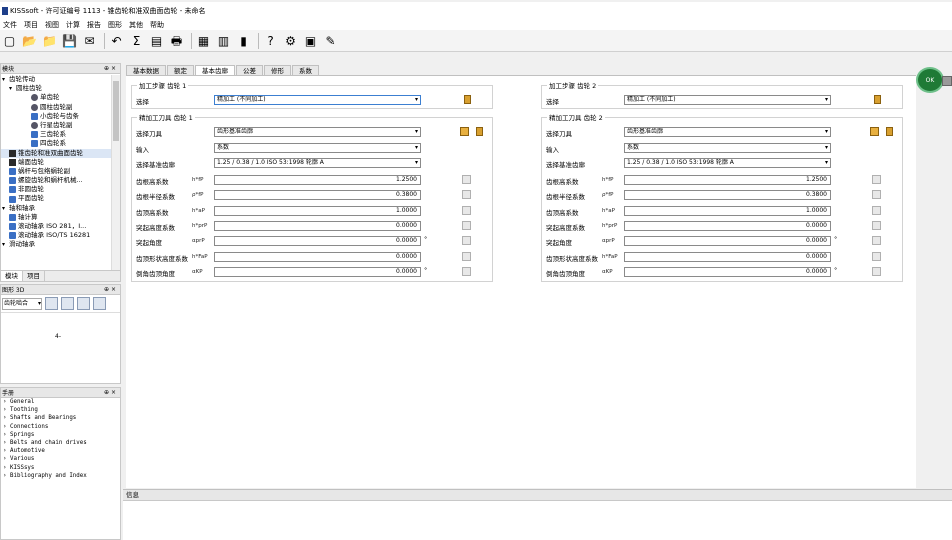  Describe the element at coordinates (114, 68) in the screenshot. I see `close-icon: ×` at that location.